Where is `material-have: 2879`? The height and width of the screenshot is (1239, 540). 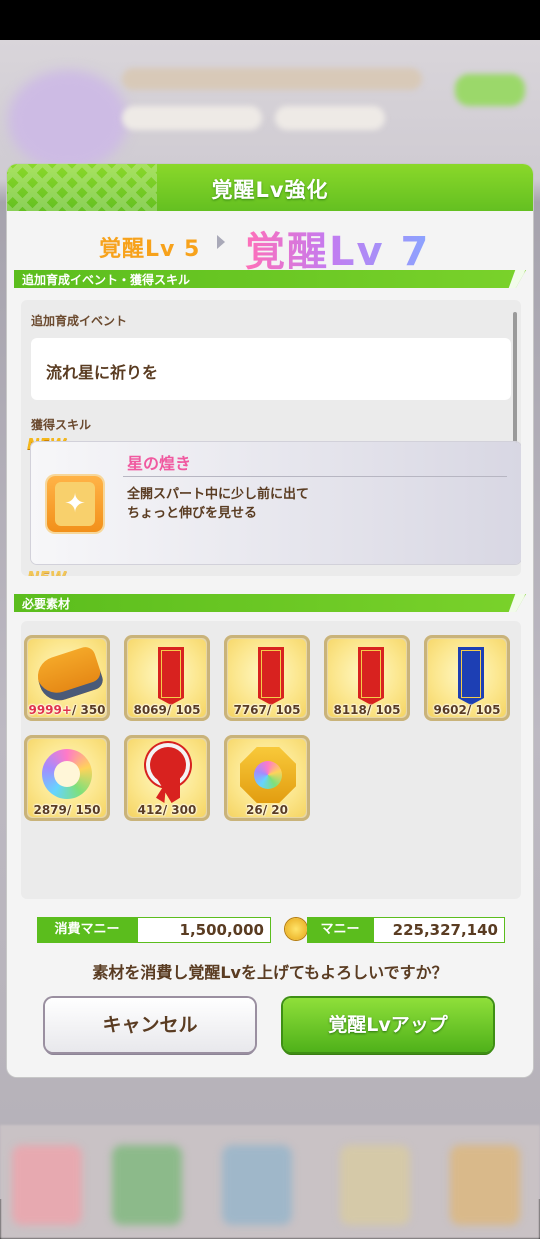 material-have: 2879 is located at coordinates (50, 810).